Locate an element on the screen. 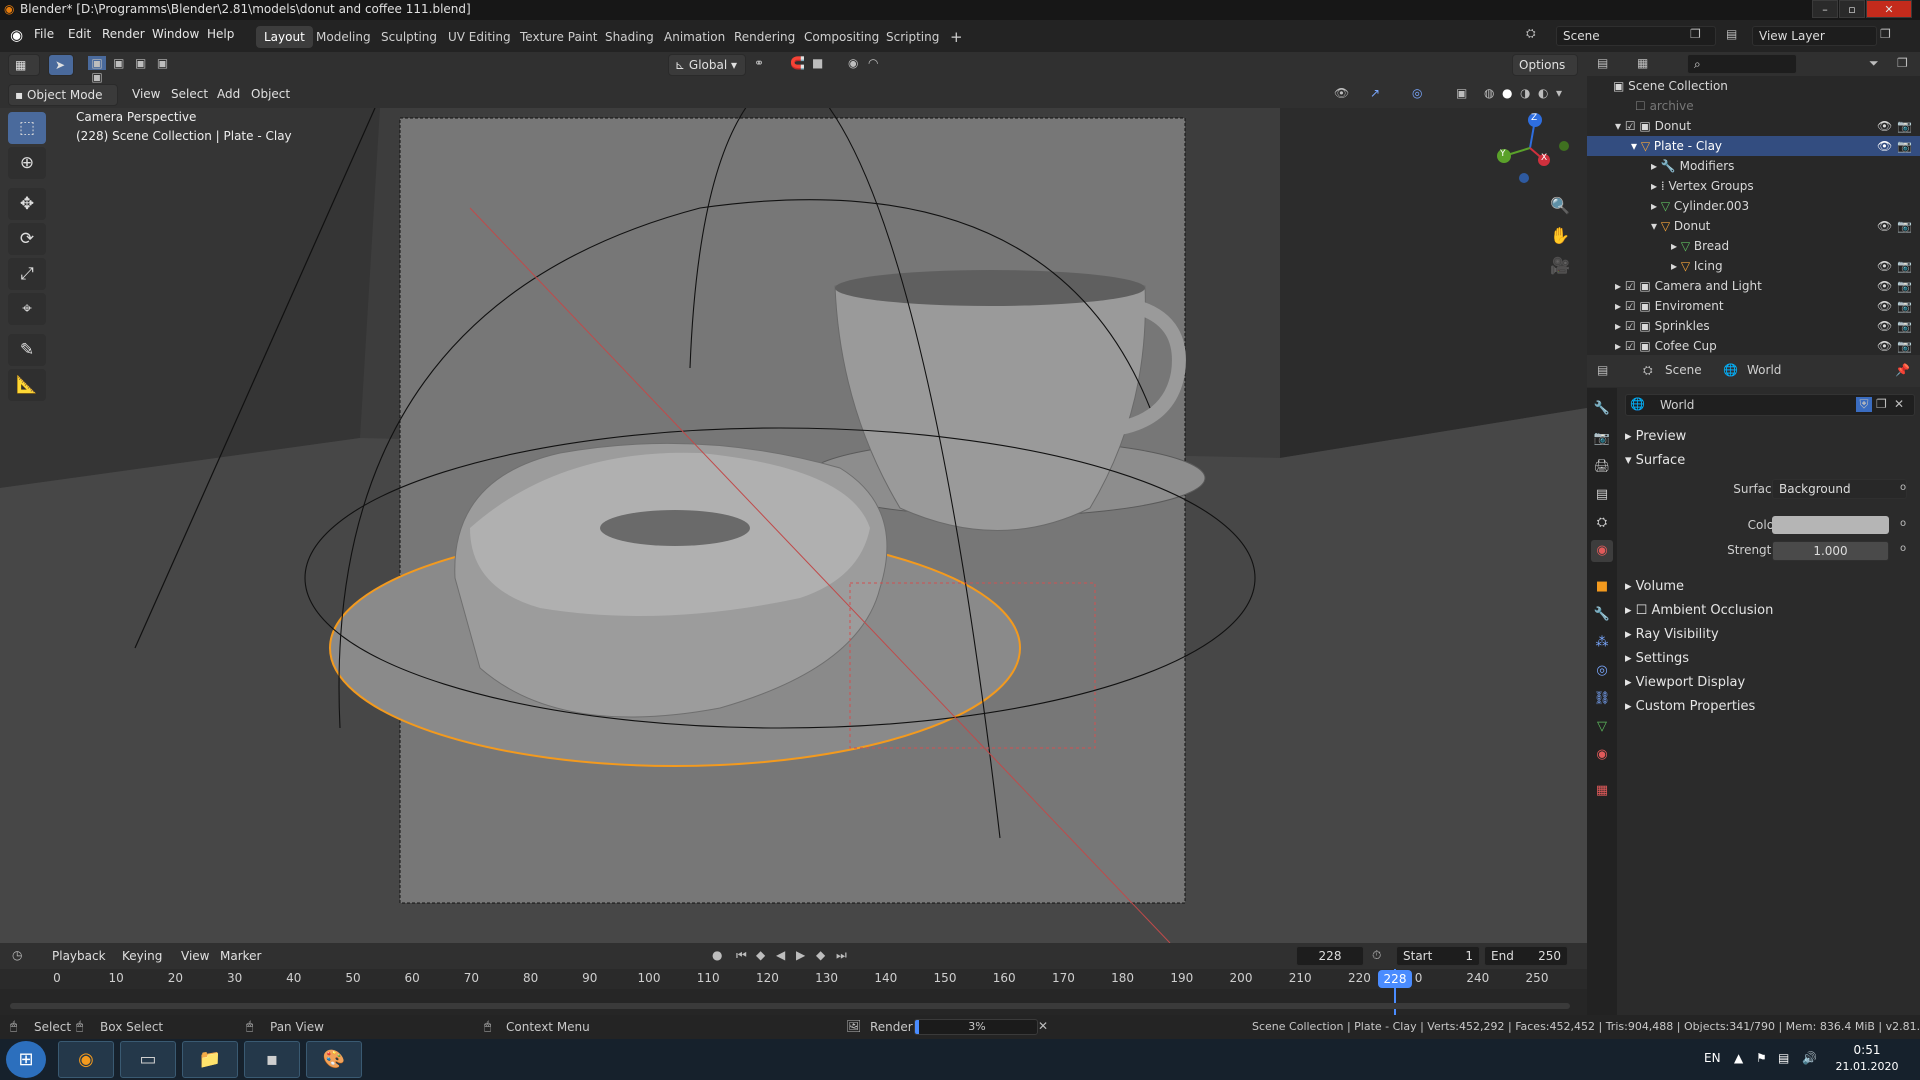 The height and width of the screenshot is (1080, 1920). tab-object: ■ is located at coordinates (1602, 587).